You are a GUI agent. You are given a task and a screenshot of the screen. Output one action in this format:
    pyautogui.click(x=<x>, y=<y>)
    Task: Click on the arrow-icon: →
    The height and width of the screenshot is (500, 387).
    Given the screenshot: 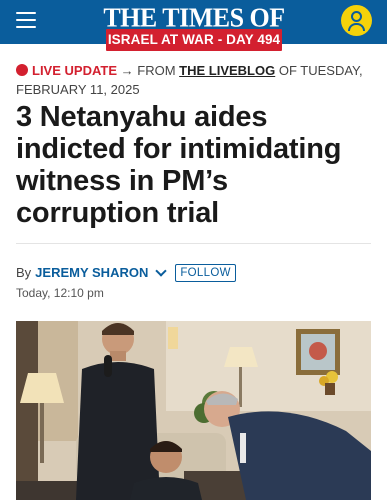 What is the action you would take?
    pyautogui.click(x=127, y=70)
    